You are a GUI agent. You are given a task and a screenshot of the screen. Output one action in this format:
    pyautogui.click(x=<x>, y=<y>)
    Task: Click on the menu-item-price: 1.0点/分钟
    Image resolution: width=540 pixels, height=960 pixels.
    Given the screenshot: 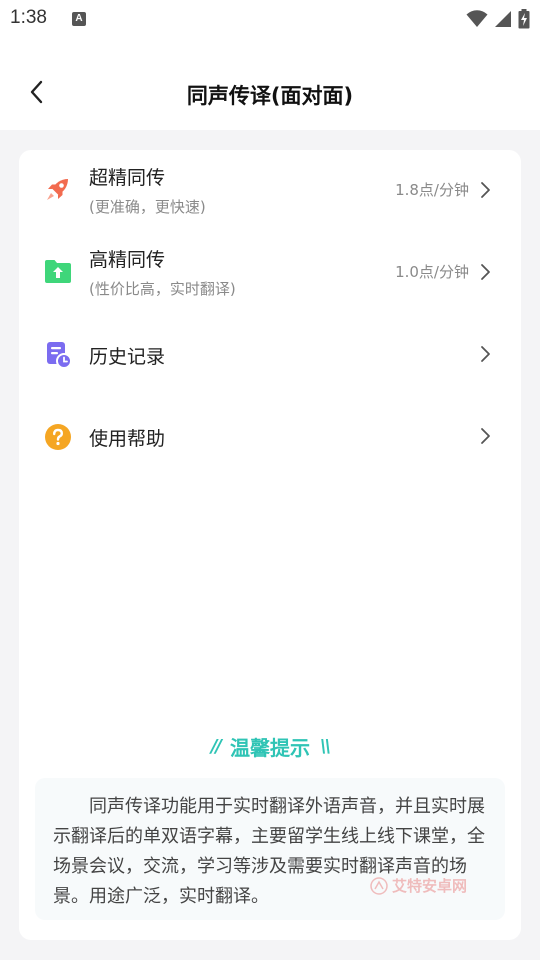 What is the action you would take?
    pyautogui.click(x=432, y=272)
    